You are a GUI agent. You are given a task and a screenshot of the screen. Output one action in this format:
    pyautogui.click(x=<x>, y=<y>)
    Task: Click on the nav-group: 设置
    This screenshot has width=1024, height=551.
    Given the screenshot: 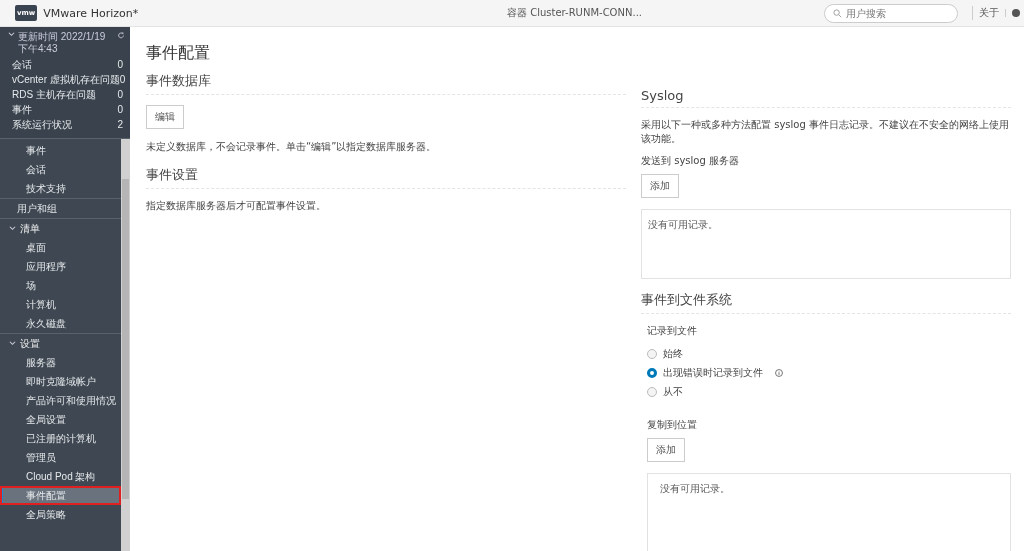 What is the action you would take?
    pyautogui.click(x=30, y=343)
    